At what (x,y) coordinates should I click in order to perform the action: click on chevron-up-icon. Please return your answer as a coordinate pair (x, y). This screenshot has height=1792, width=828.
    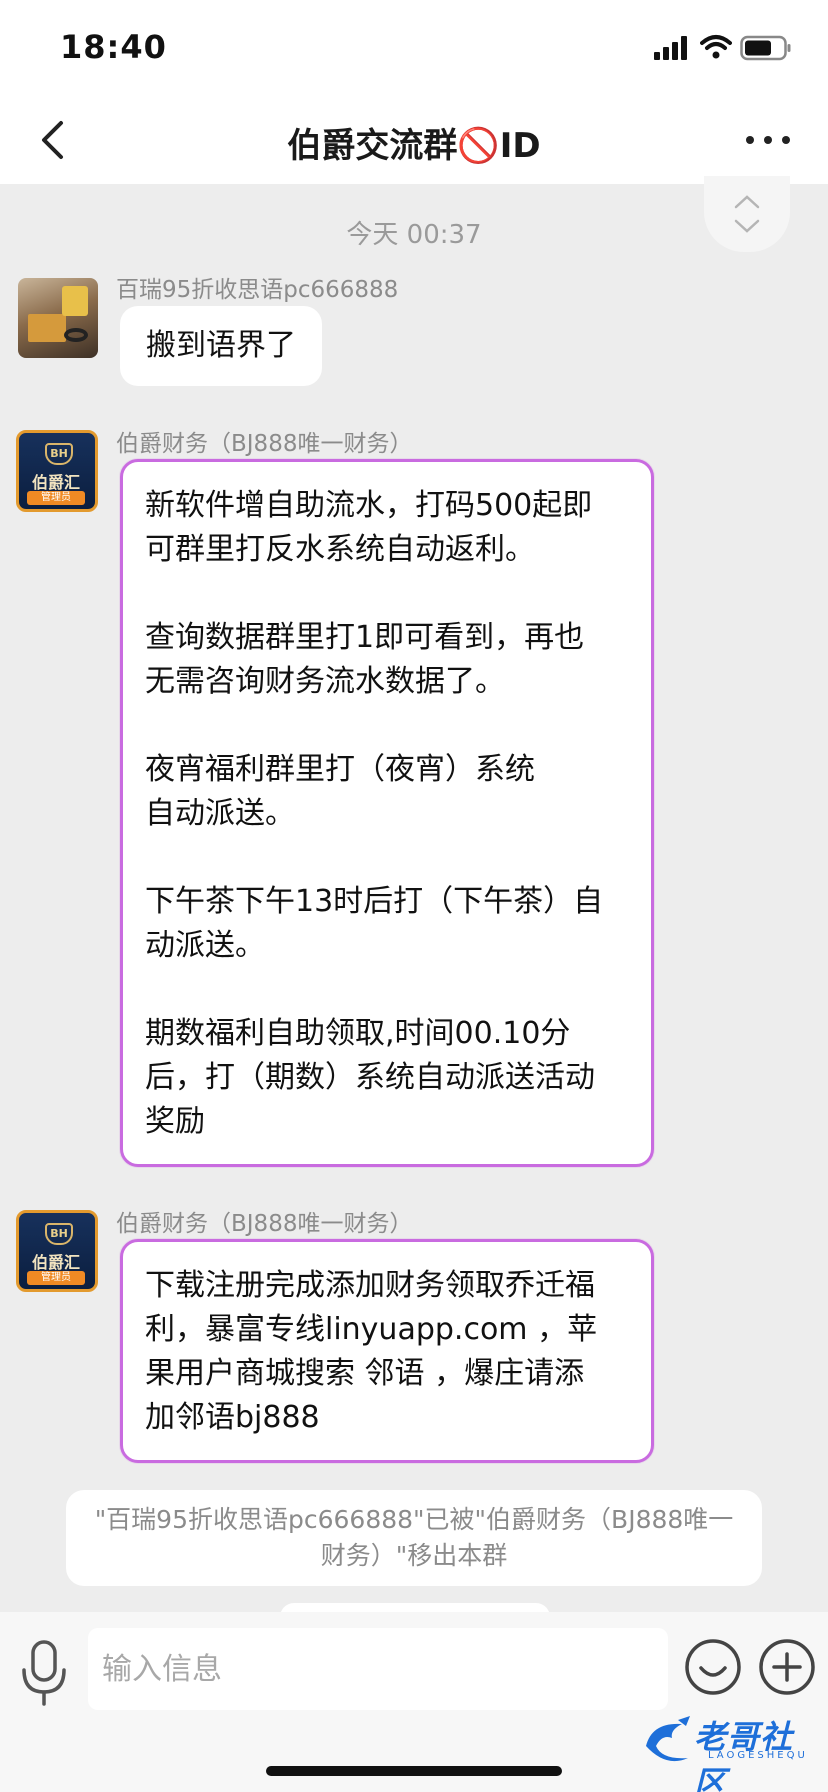
    Looking at the image, I should click on (747, 202).